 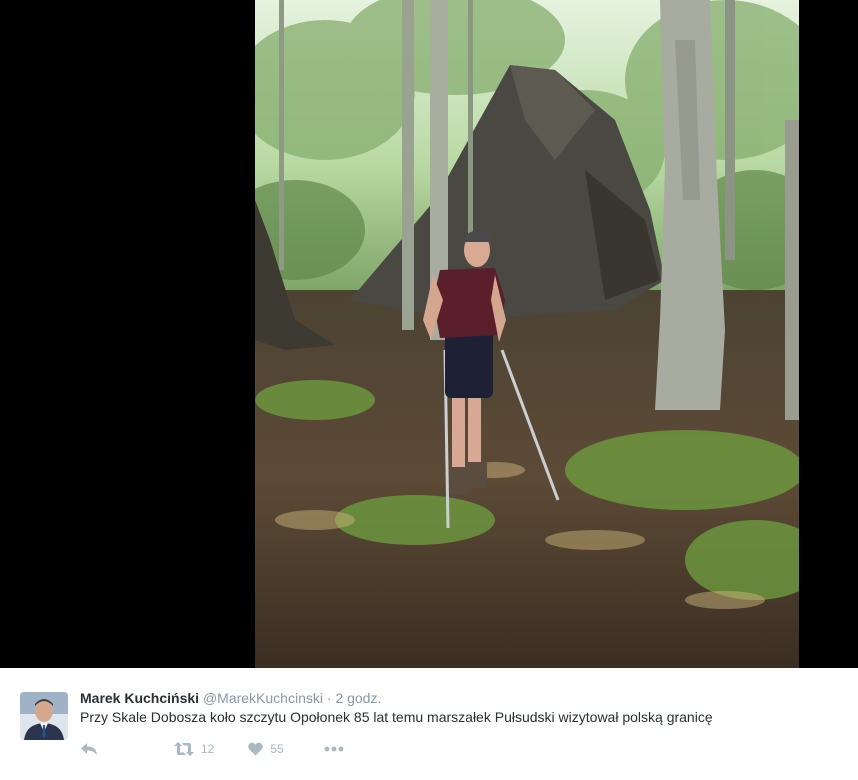 I want to click on tweet-actions: 12 55, so click(x=229, y=749).